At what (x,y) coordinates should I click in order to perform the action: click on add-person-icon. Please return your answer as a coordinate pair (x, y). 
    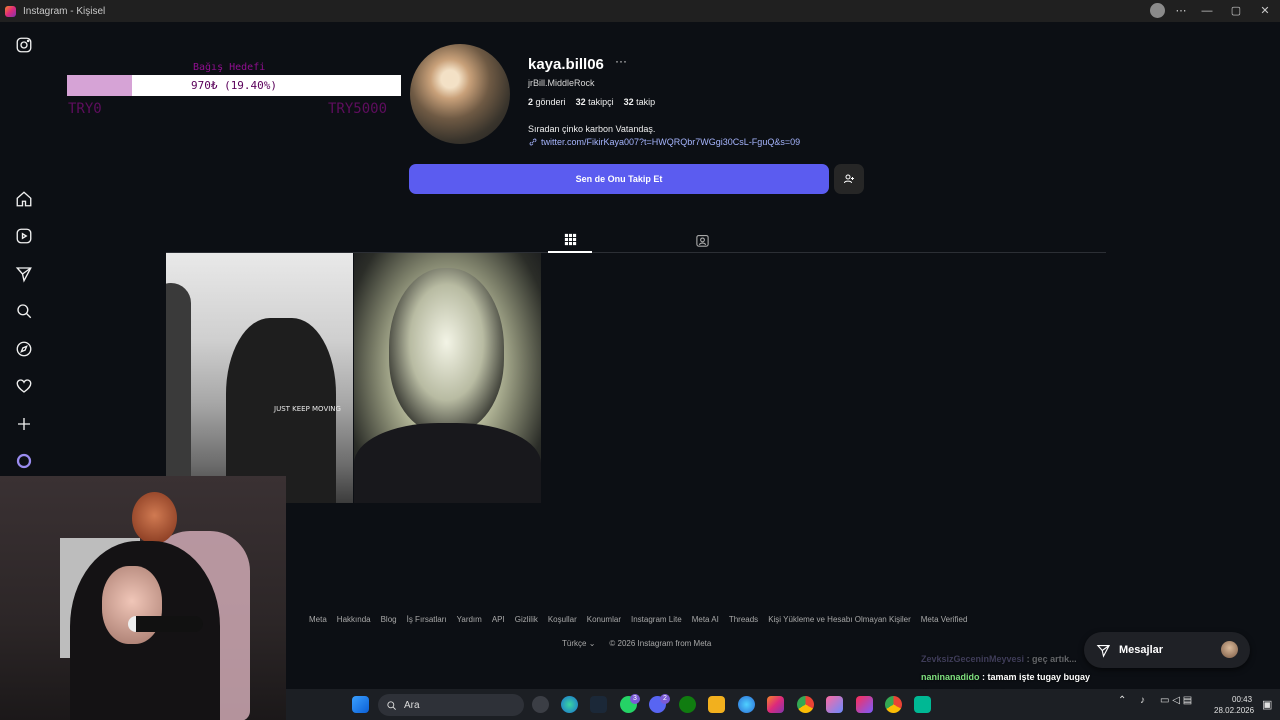
    Looking at the image, I should click on (849, 179).